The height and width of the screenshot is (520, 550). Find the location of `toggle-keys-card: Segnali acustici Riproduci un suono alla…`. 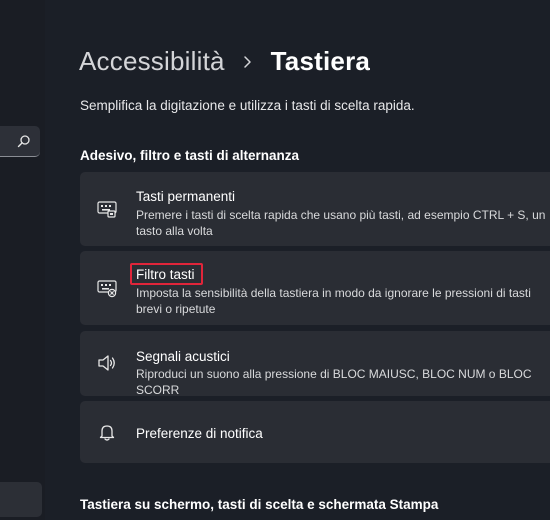

toggle-keys-card: Segnali acustici Riproduci un suono alla… is located at coordinates (315, 364).